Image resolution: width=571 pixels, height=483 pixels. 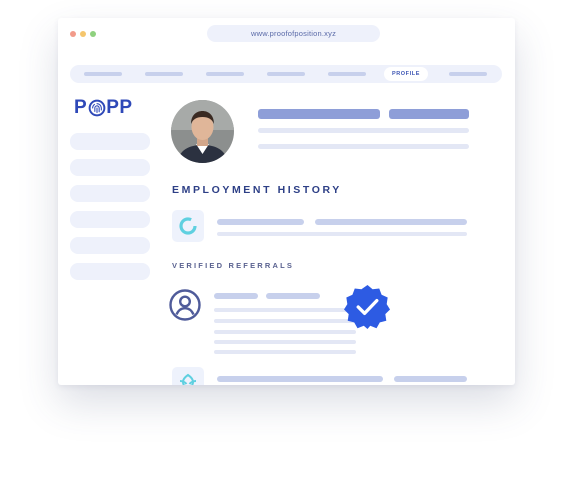 What do you see at coordinates (185, 305) in the screenshot?
I see `user-circle-icon` at bounding box center [185, 305].